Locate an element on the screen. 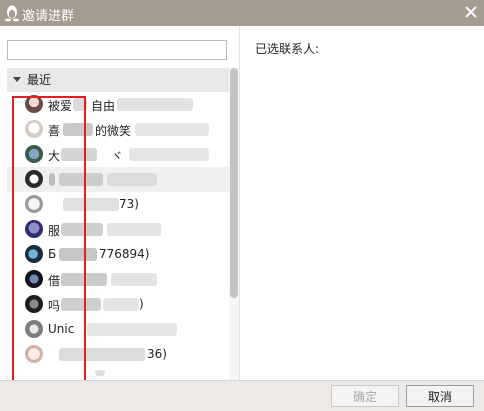  contact-name-part: 73) is located at coordinates (129, 204).